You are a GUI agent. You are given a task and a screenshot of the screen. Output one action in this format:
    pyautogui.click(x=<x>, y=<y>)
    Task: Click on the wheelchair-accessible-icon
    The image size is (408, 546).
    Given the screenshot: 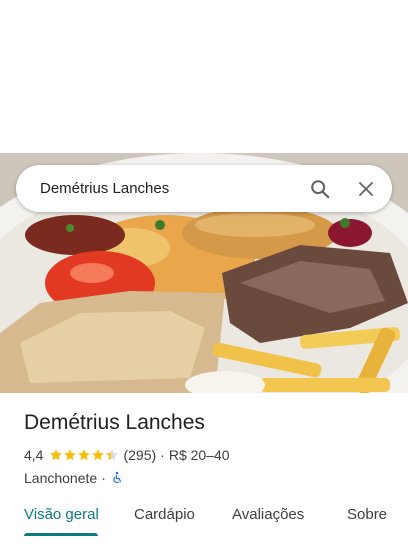 What is the action you would take?
    pyautogui.click(x=117, y=477)
    